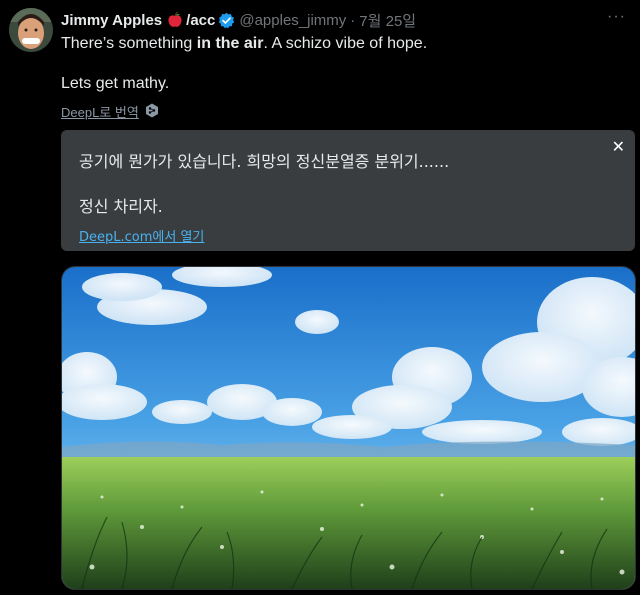 Image resolution: width=640 pixels, height=595 pixels. I want to click on close-icon: ✕, so click(618, 147).